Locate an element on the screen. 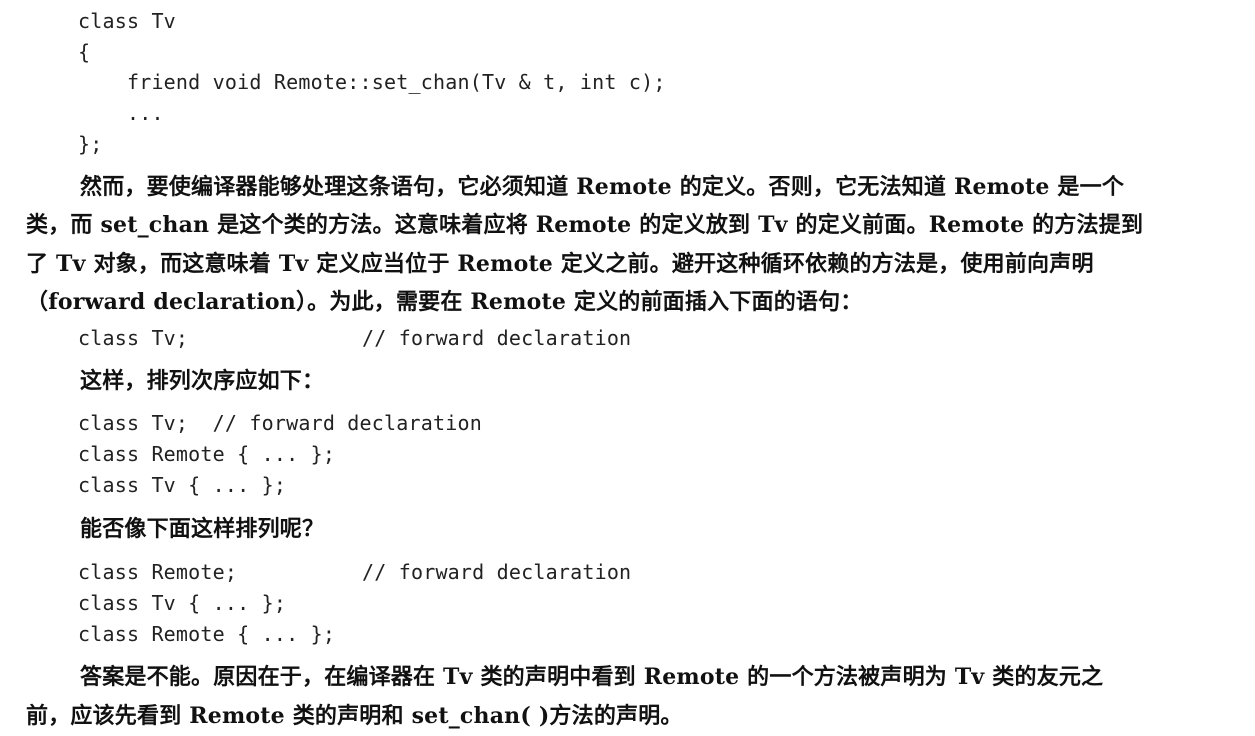 This screenshot has width=1255, height=736. code-line: { is located at coordinates (84, 52).